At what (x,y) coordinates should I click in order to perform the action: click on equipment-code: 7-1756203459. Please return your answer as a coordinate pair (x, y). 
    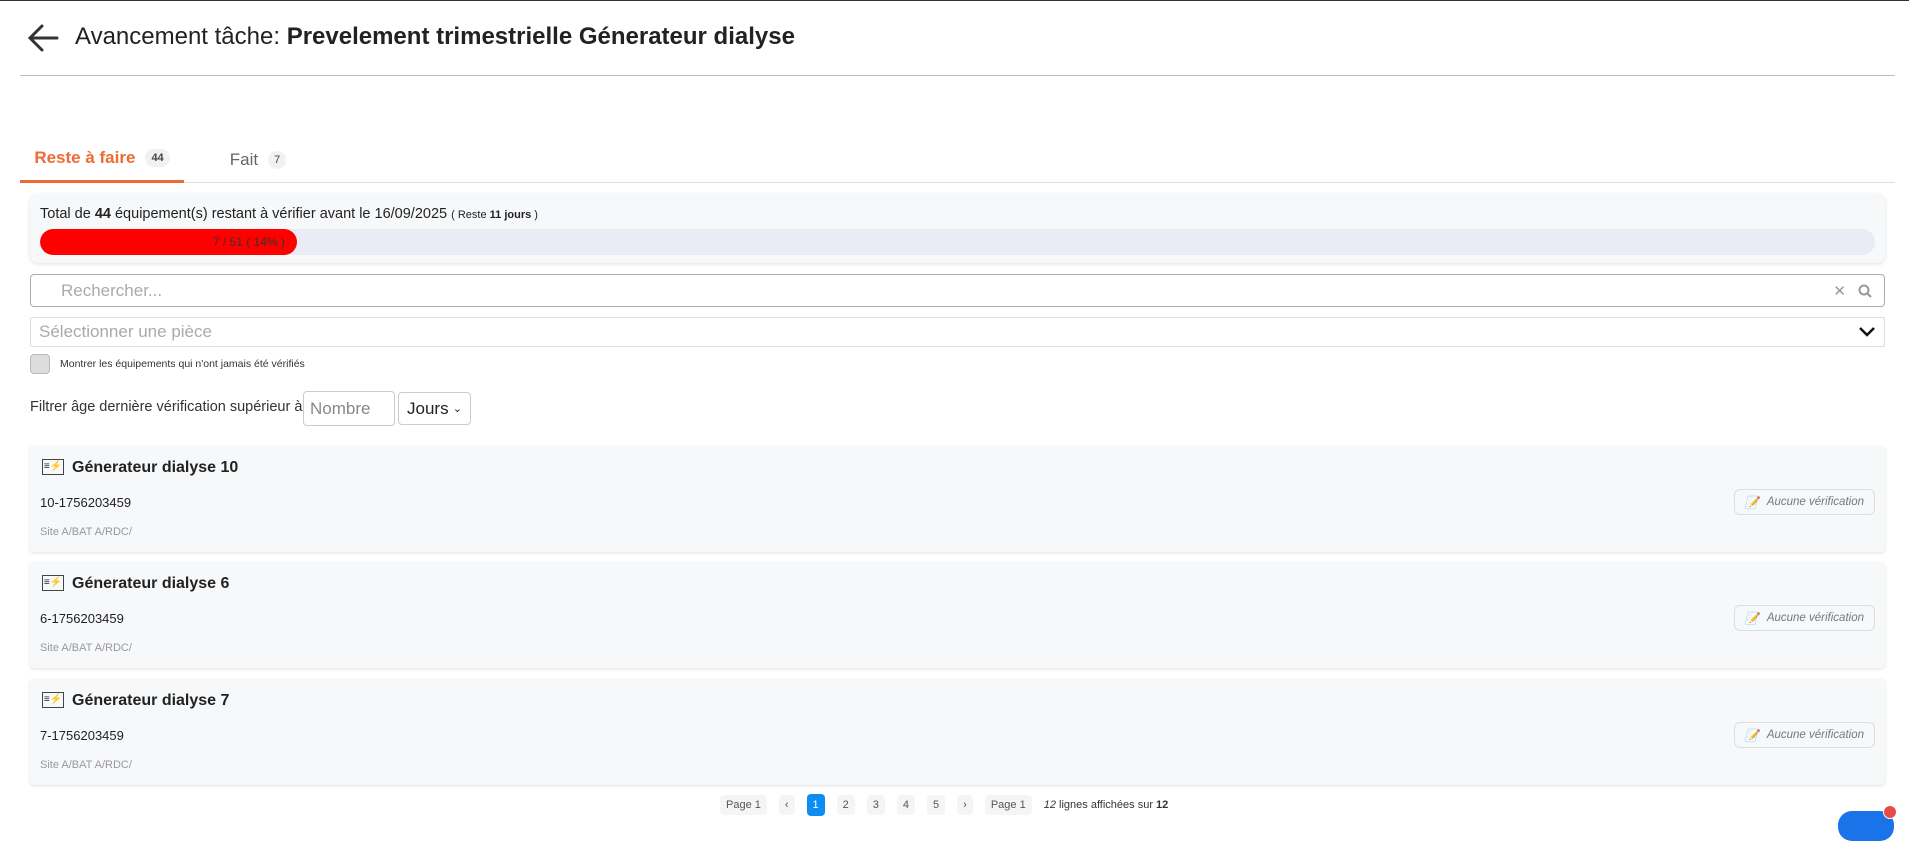
    Looking at the image, I should click on (82, 735).